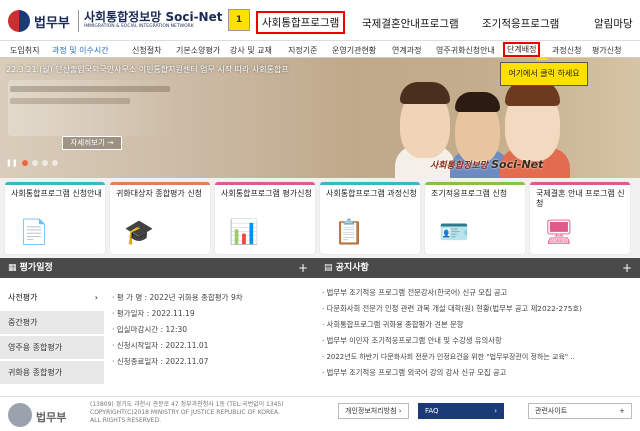 Image resolution: width=640 pixels, height=431 pixels. I want to click on step-number-badge: 1, so click(239, 20).